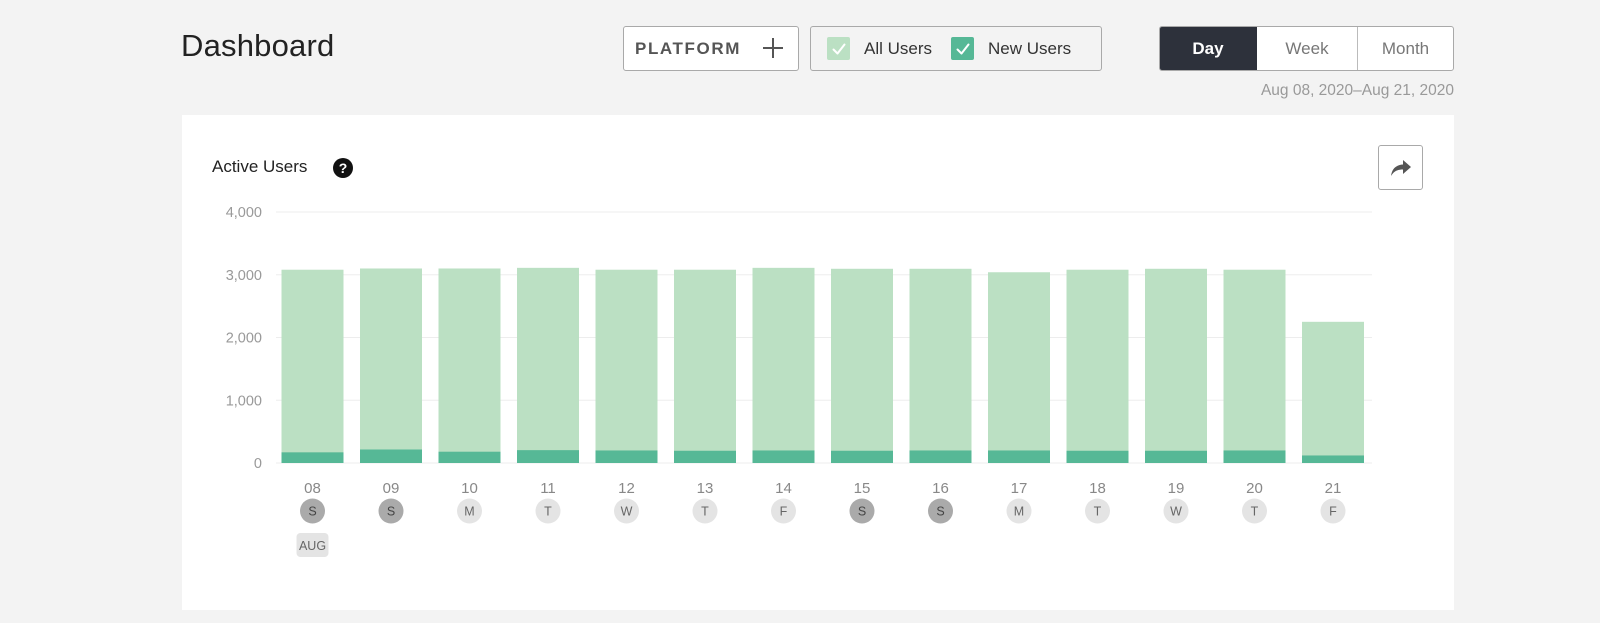 Image resolution: width=1600 pixels, height=623 pixels. I want to click on x-tick-day-number: 11, so click(548, 488).